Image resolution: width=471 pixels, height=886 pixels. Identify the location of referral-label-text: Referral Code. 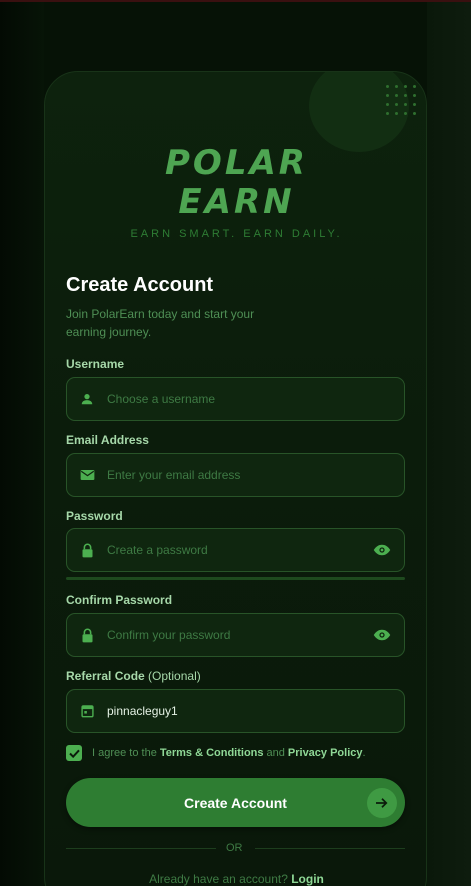
(105, 676).